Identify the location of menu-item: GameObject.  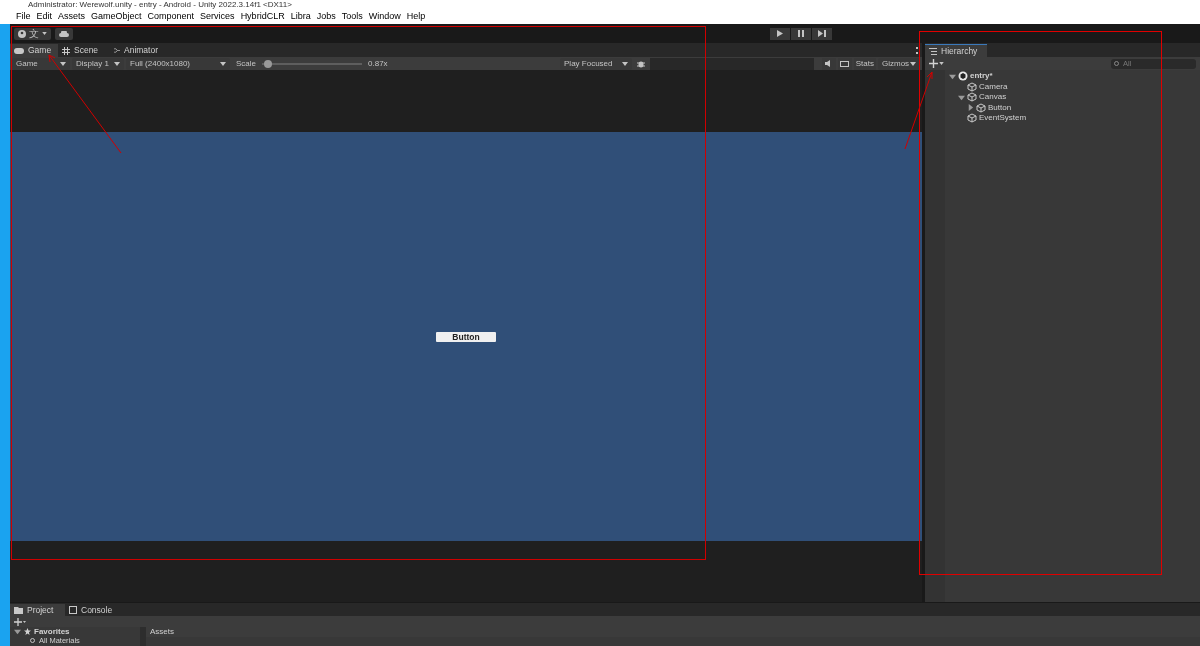
(116, 17).